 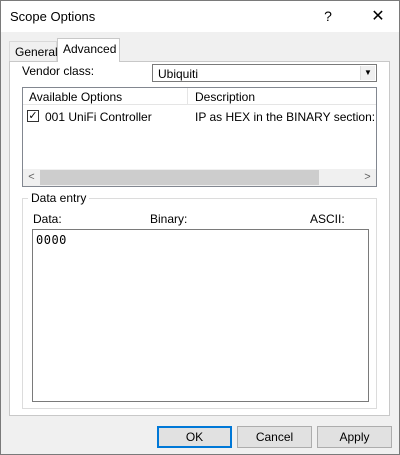 What do you see at coordinates (33, 116) in the screenshot?
I see `option-checkbox: ✓` at bounding box center [33, 116].